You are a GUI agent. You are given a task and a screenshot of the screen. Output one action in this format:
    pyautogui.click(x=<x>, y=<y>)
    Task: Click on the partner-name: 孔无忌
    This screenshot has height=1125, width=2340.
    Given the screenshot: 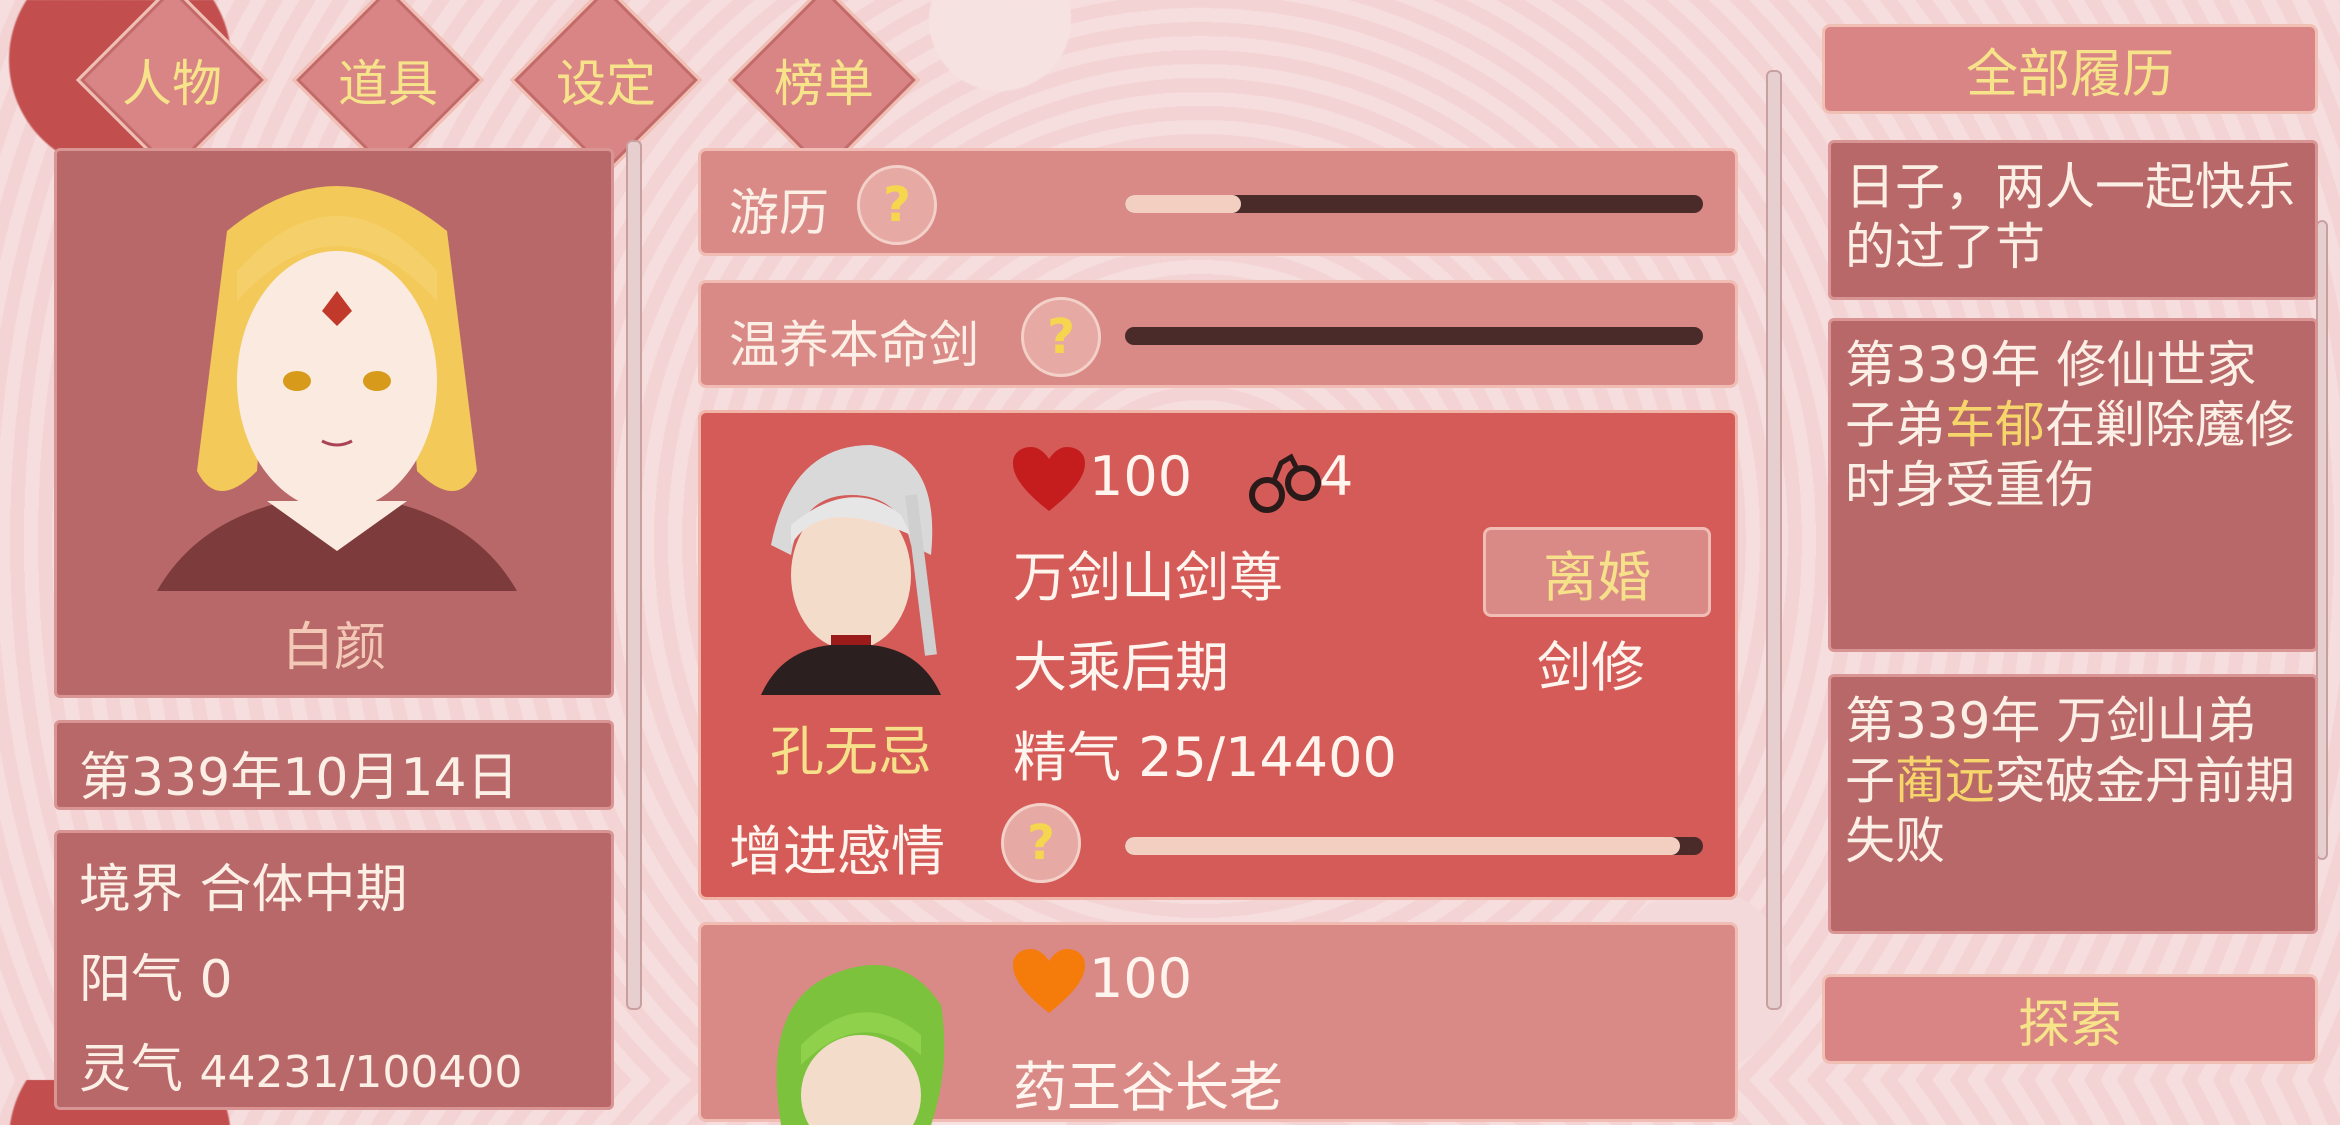 What is the action you would take?
    pyautogui.click(x=851, y=751)
    